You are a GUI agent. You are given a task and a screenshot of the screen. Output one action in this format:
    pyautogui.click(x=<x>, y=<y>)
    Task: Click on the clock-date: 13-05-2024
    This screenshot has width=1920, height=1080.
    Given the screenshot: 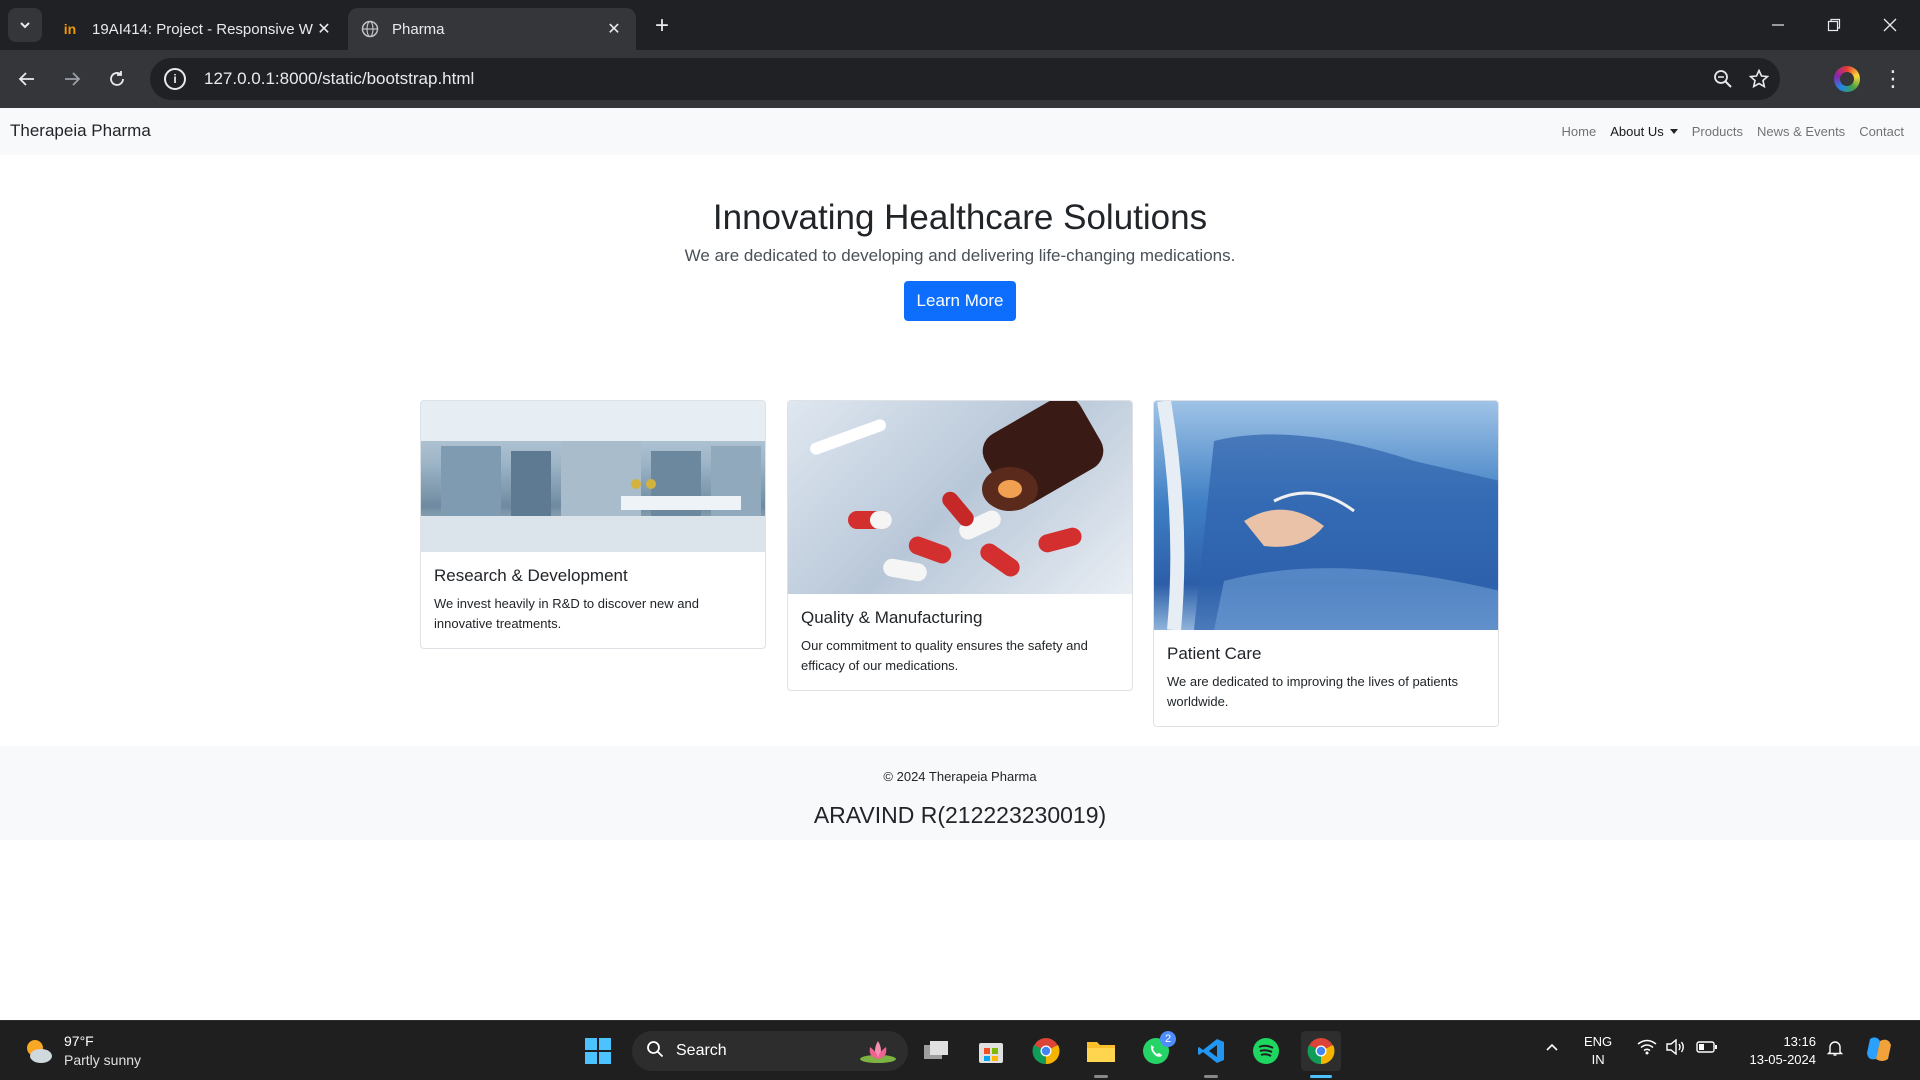 What is the action you would take?
    pyautogui.click(x=1783, y=1059)
    